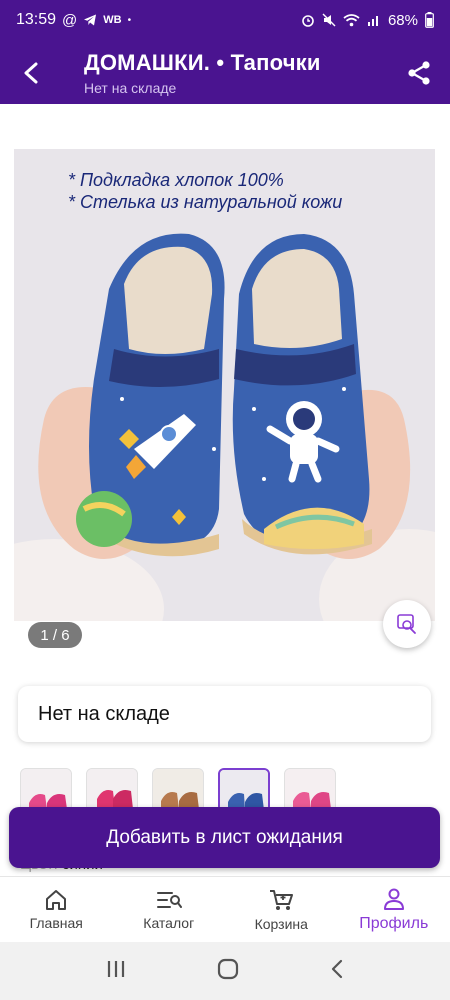 This screenshot has width=450, height=1000. I want to click on add-to-waitlist-label: Добавить в лист ожидания, so click(224, 837).